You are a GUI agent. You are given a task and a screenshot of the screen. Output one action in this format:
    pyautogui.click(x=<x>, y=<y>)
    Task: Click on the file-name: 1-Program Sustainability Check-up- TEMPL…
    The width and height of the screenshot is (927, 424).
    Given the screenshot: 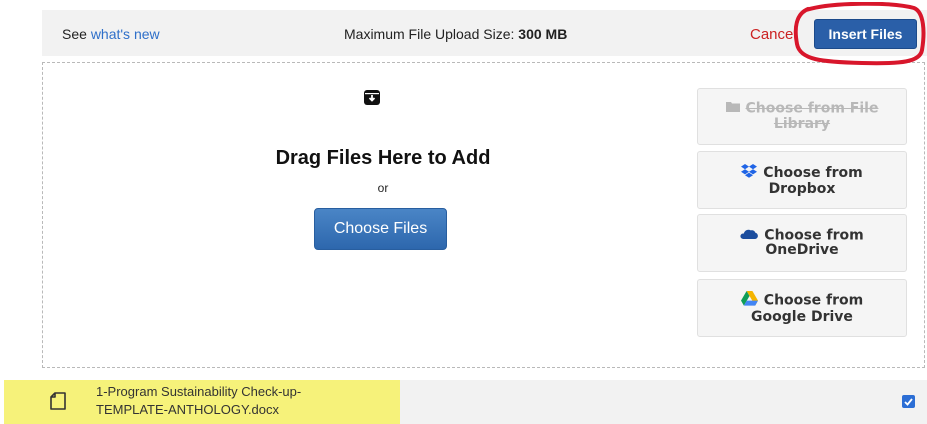 What is the action you would take?
    pyautogui.click(x=241, y=401)
    